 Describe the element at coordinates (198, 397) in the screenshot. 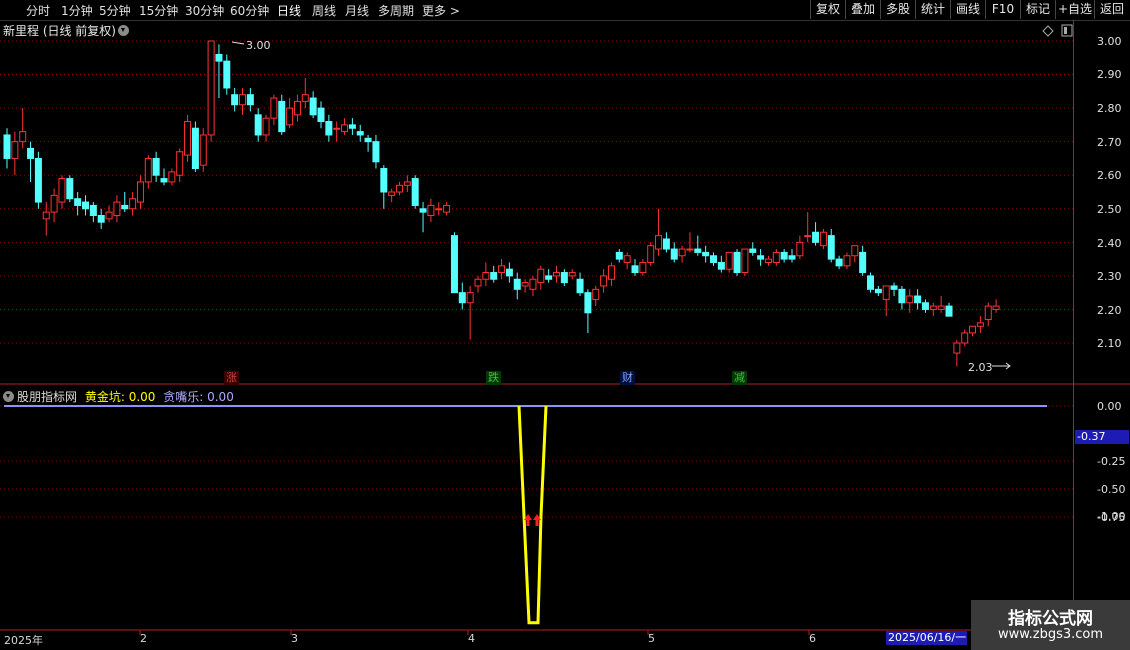

I see `indicator-label-tanzuile: 贪嘴乐: 0.00` at that location.